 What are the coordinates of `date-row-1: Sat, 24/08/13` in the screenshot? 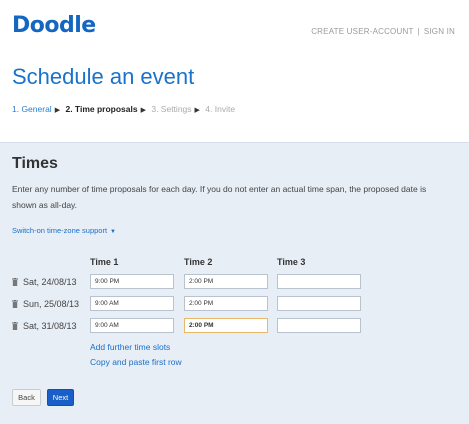 It's located at (44, 282).